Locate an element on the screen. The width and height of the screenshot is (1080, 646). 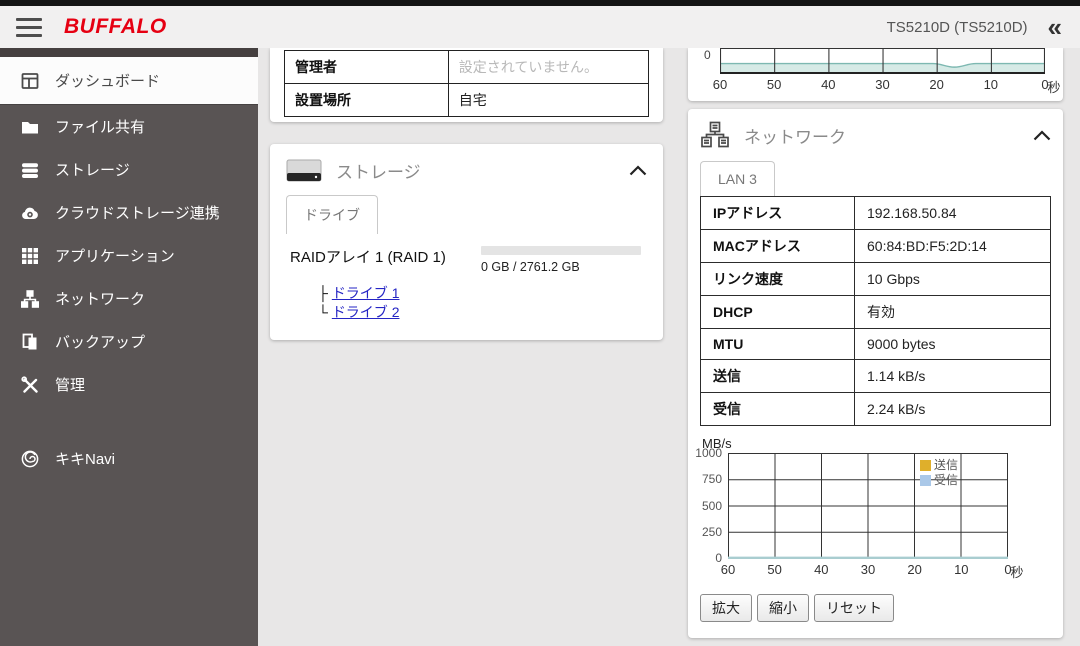
legend-swatch-receive is located at coordinates (925, 480).